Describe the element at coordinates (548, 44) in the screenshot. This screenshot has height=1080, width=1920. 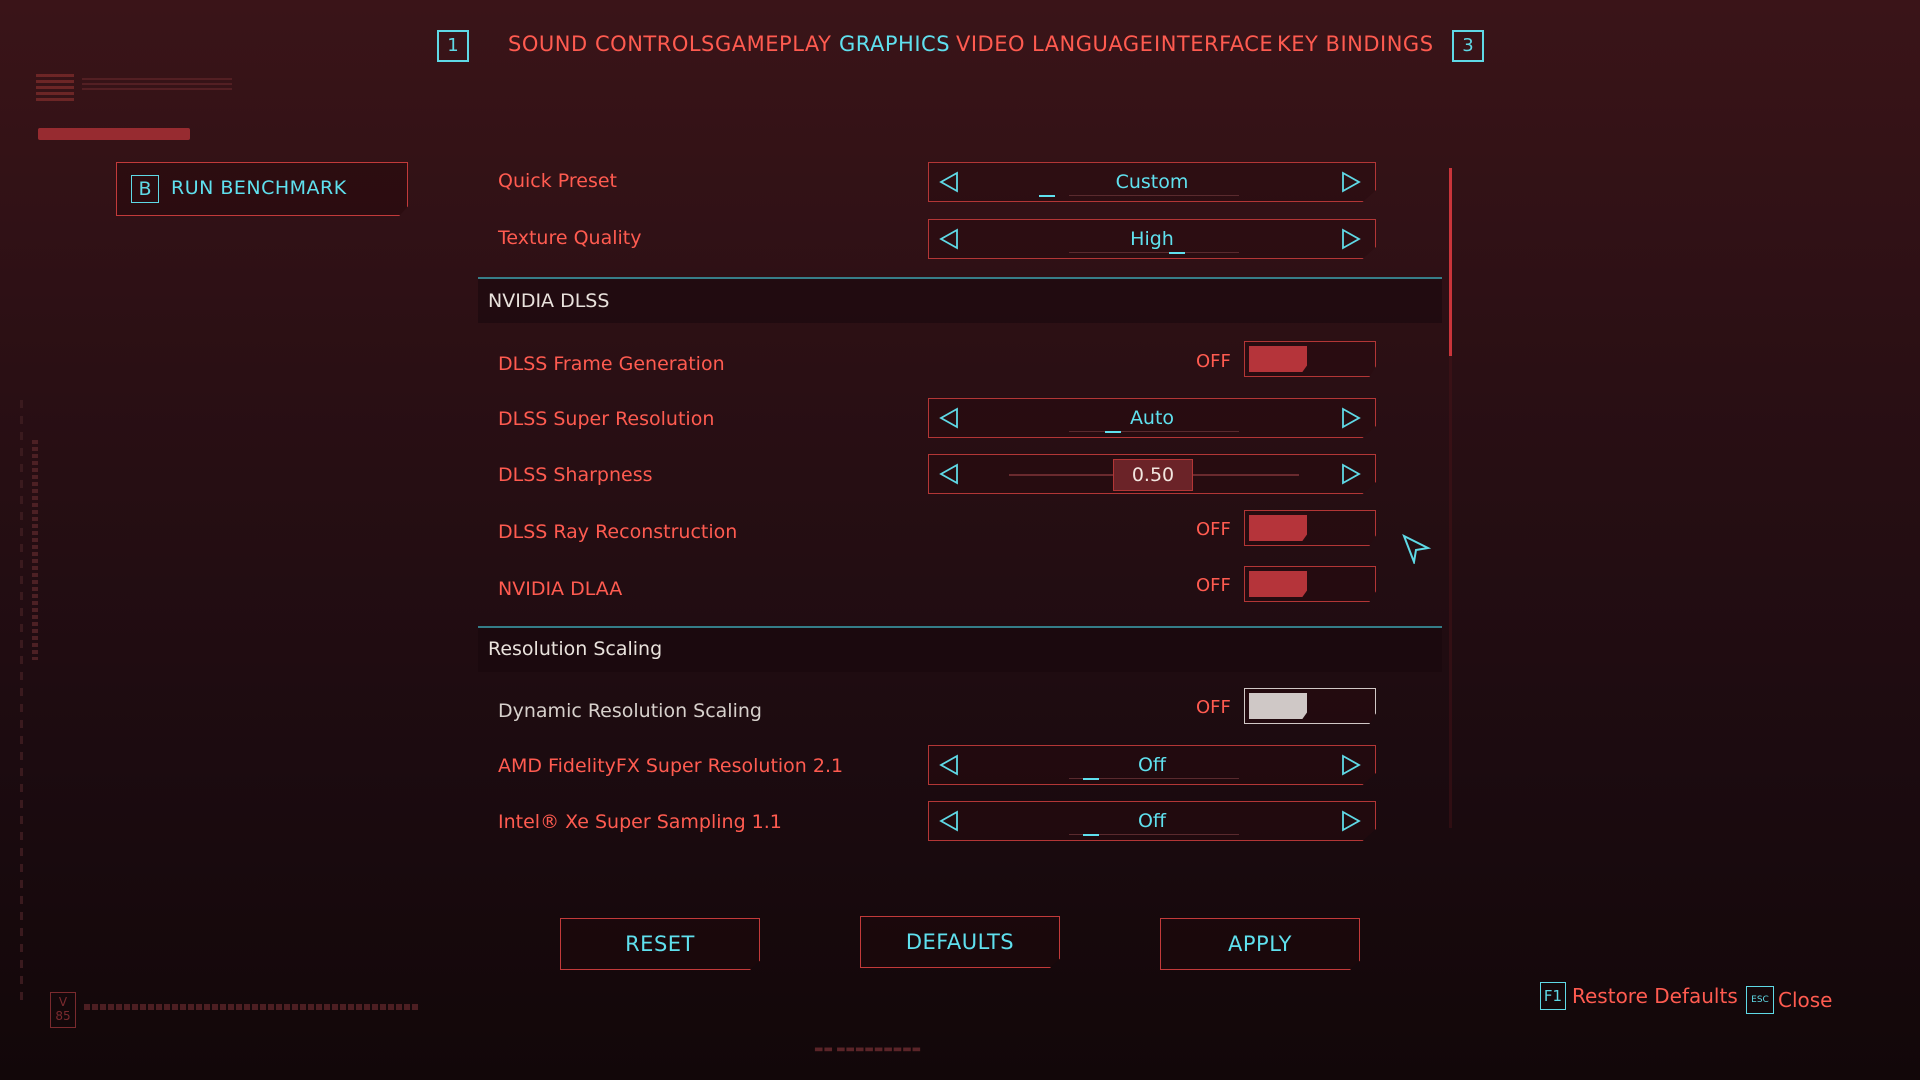
I see `tab-sound: SOUND` at that location.